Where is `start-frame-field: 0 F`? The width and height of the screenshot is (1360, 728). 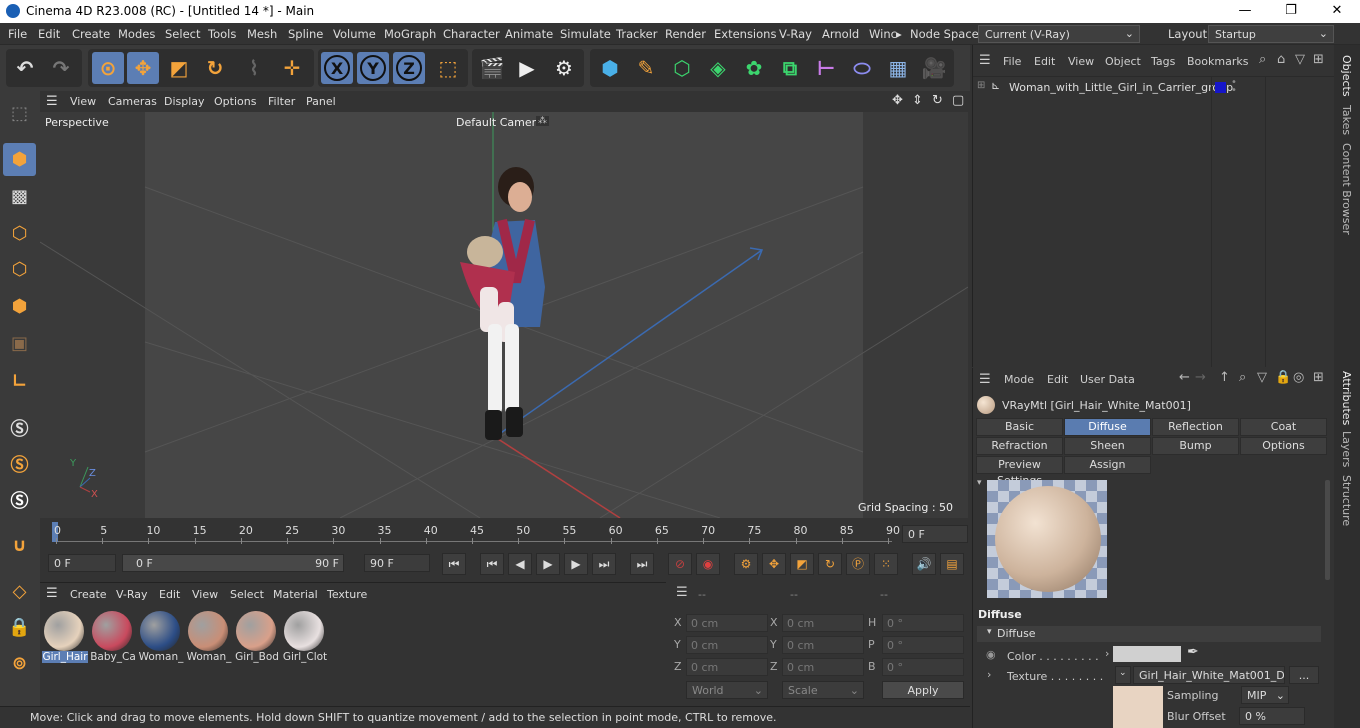
start-frame-field: 0 F is located at coordinates (82, 563).